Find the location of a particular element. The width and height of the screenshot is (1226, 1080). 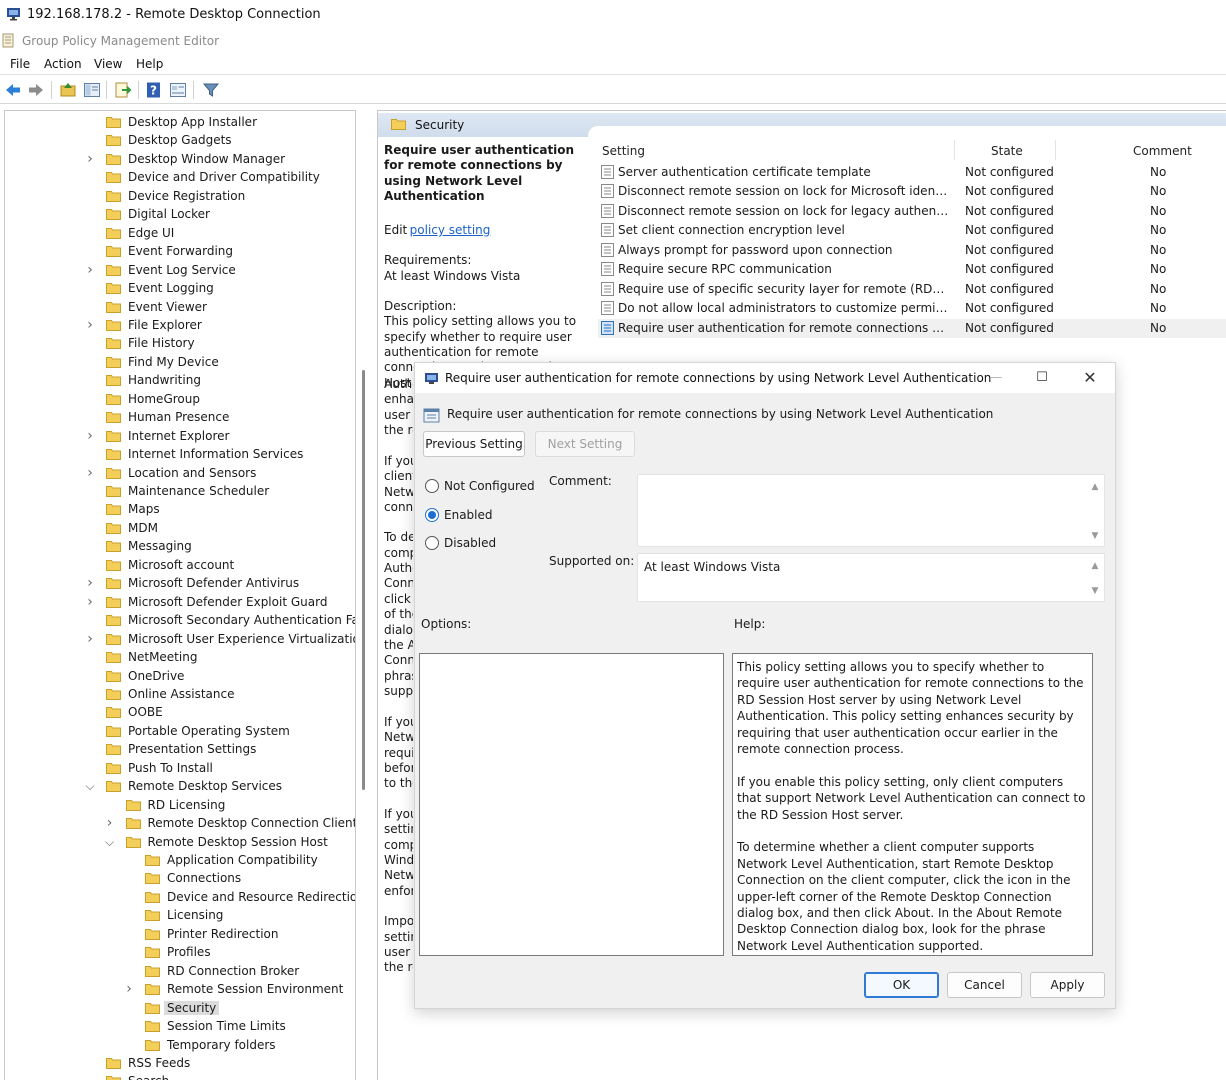

maximize-icon: ☐ is located at coordinates (1042, 378).